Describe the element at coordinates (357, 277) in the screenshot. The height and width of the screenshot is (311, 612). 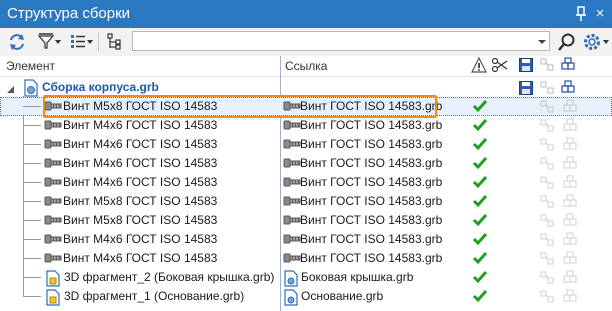
I see `link-file-name: Боковая крышка.grb` at that location.